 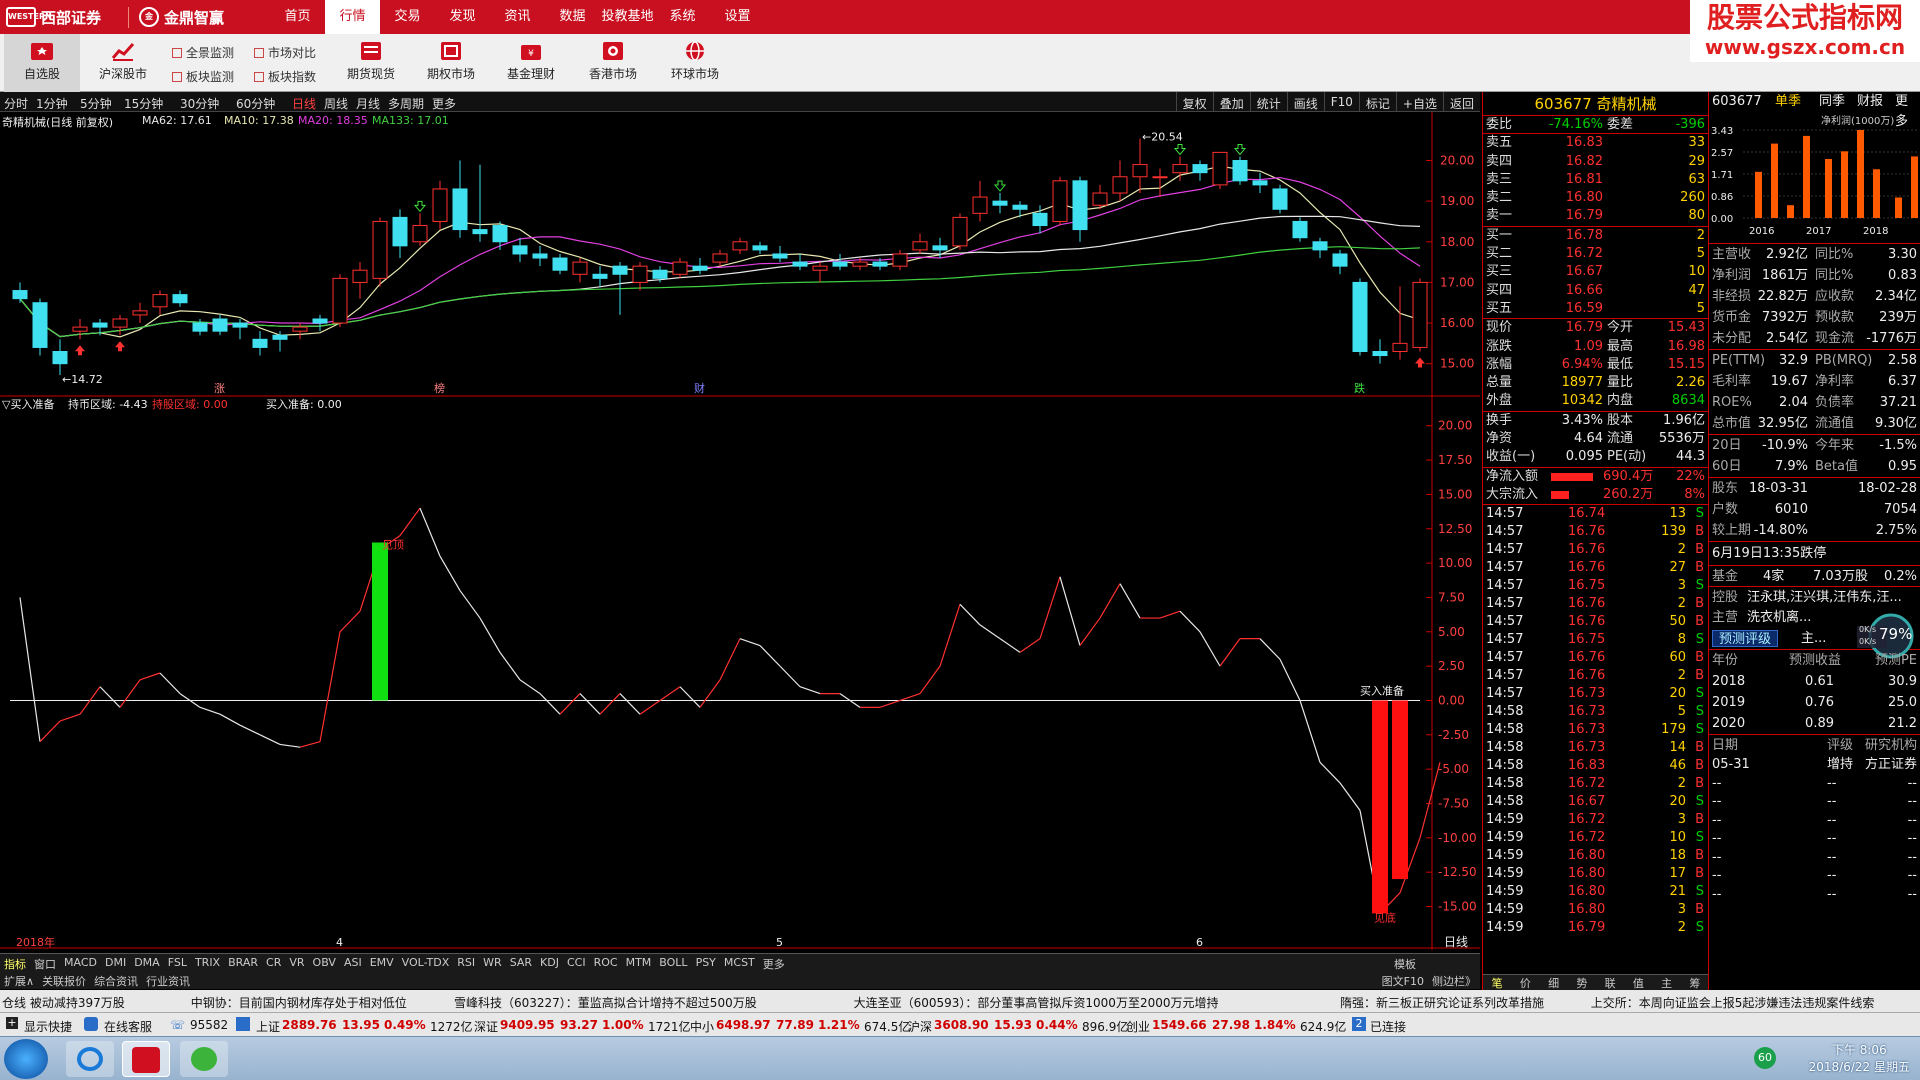 What do you see at coordinates (63, 1002) in the screenshot?
I see `news-item-0: 仓线 被动减持397万股` at bounding box center [63, 1002].